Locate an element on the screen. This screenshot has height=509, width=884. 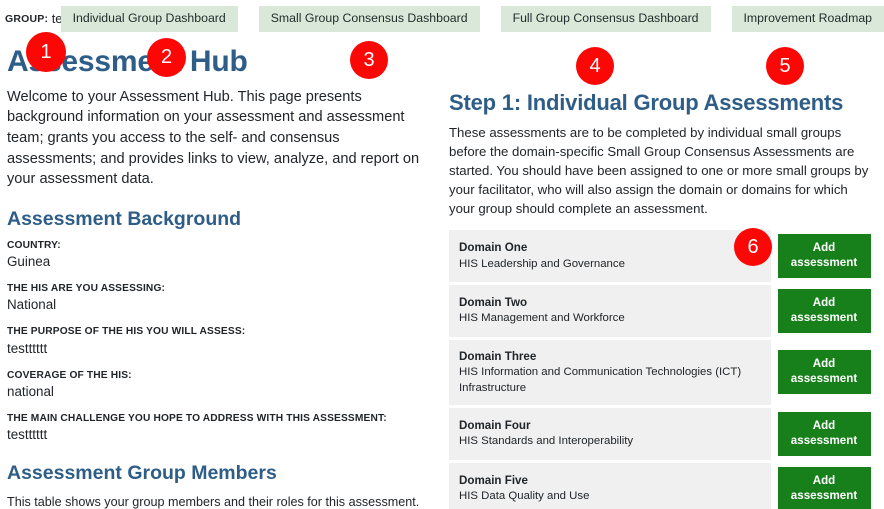
domain-info: Domain Five HIS Data Quality and Use is located at coordinates (610, 486).